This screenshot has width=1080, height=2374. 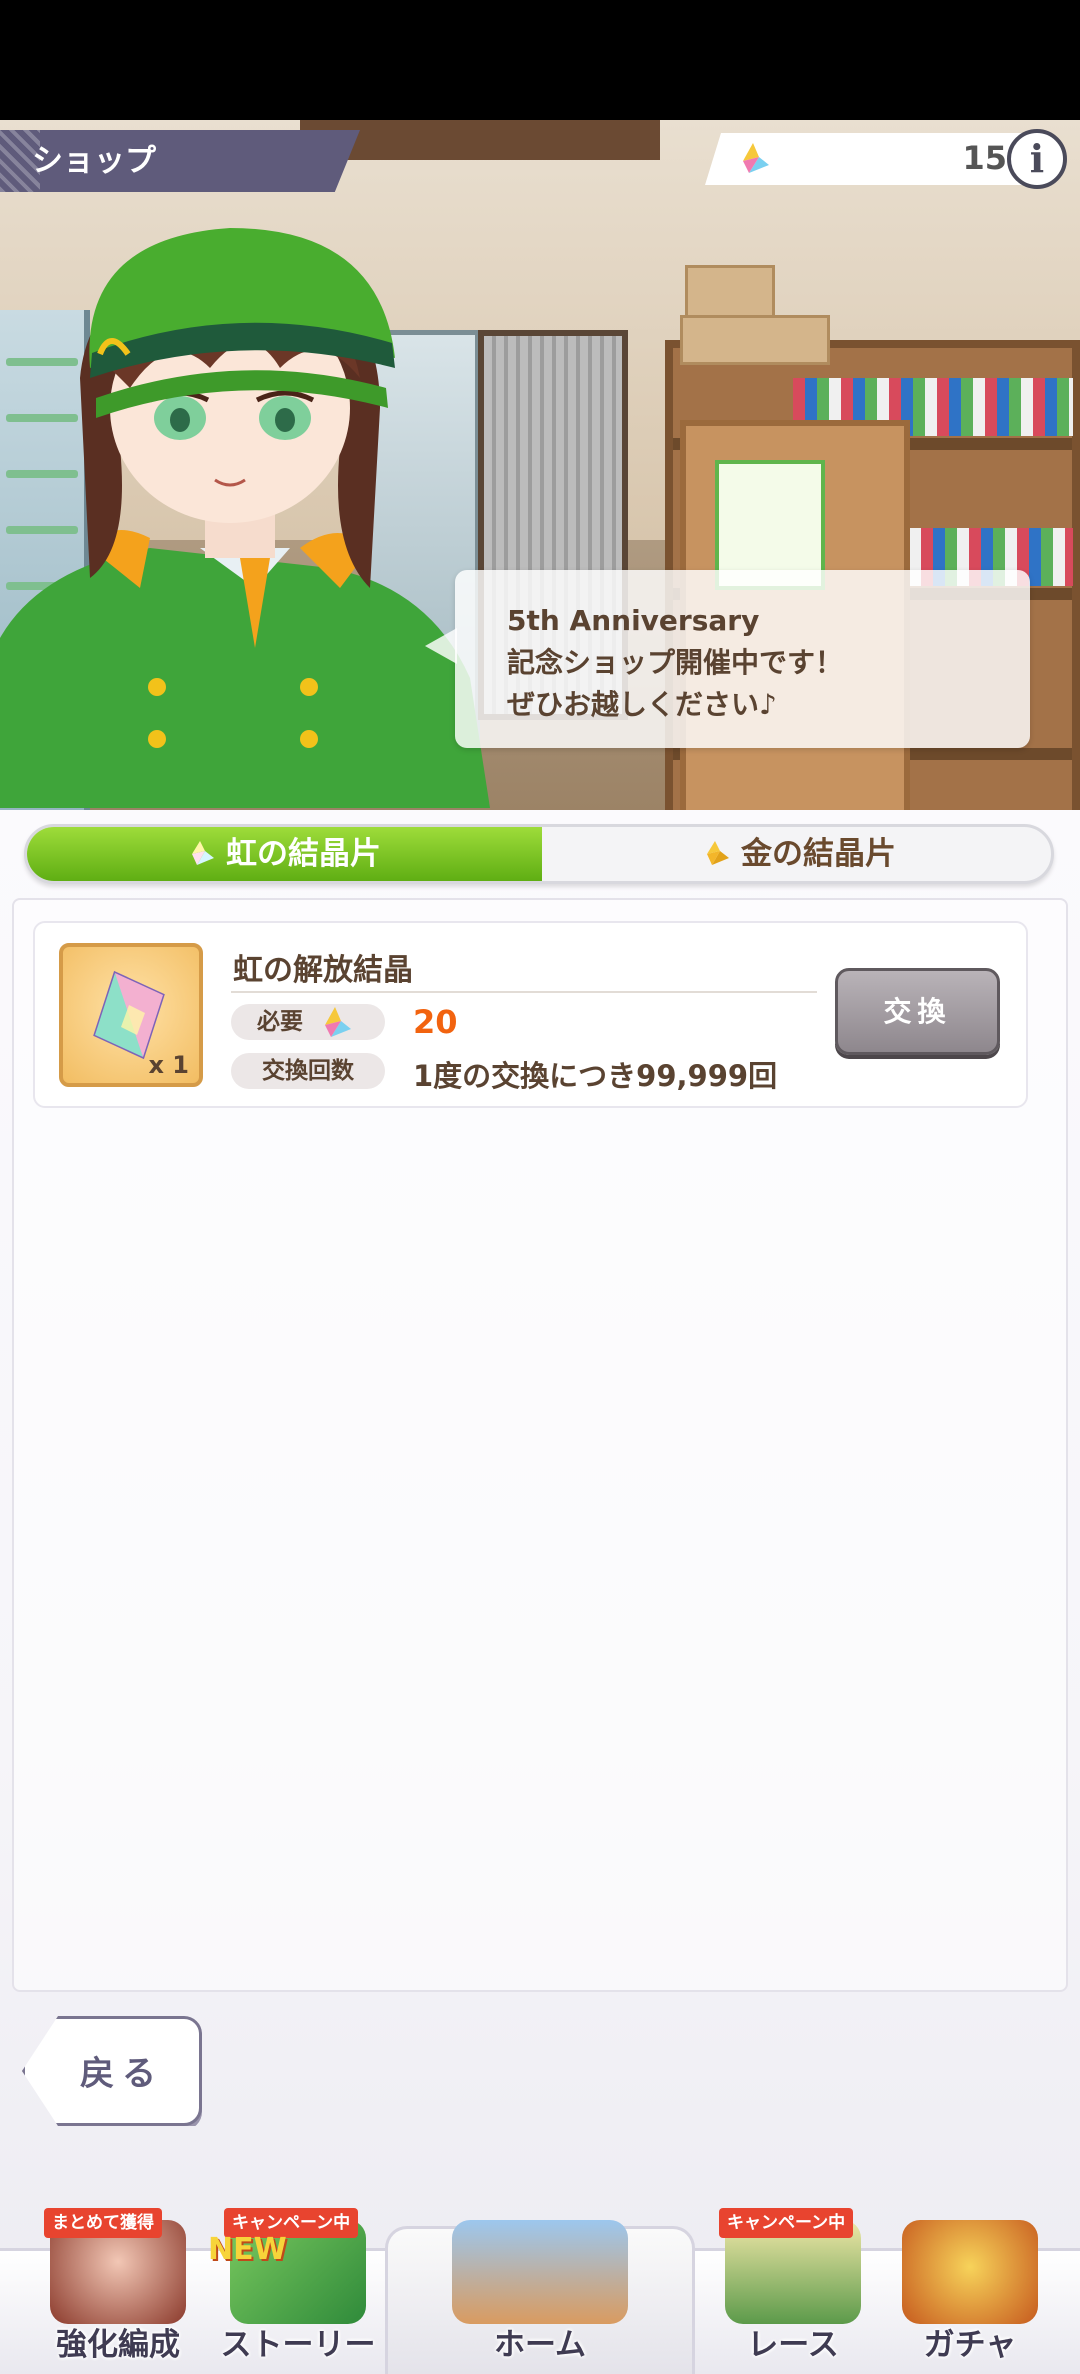 What do you see at coordinates (718, 853) in the screenshot?
I see `gold-shard-icon` at bounding box center [718, 853].